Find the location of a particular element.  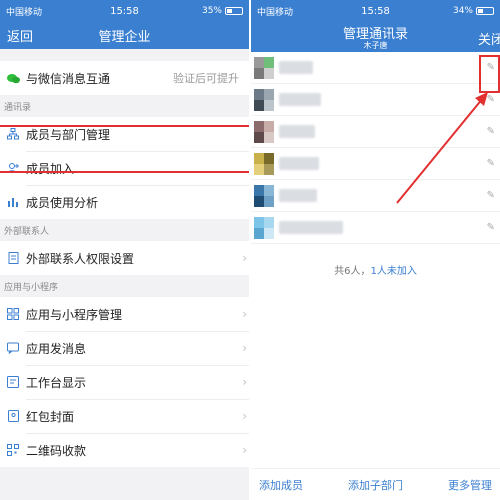

workbench-display-label: 工作台显示 is located at coordinates (56, 382).